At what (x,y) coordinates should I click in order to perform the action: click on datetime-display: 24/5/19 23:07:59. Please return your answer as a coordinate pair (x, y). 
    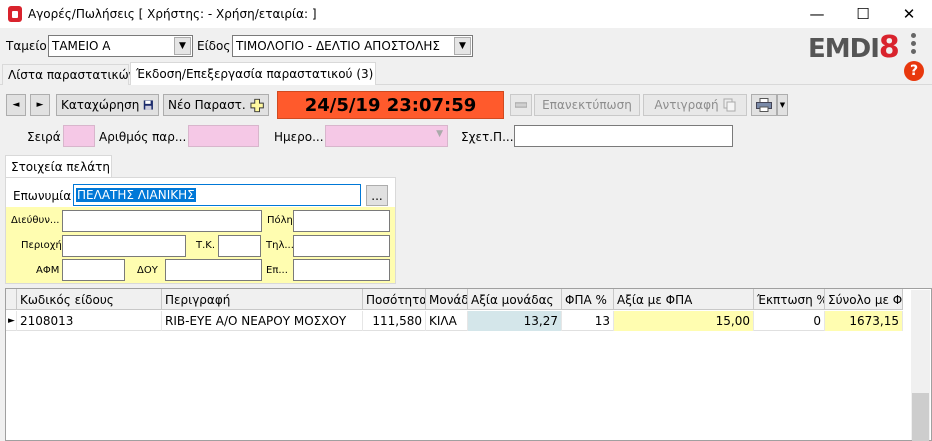
    Looking at the image, I should click on (390, 105).